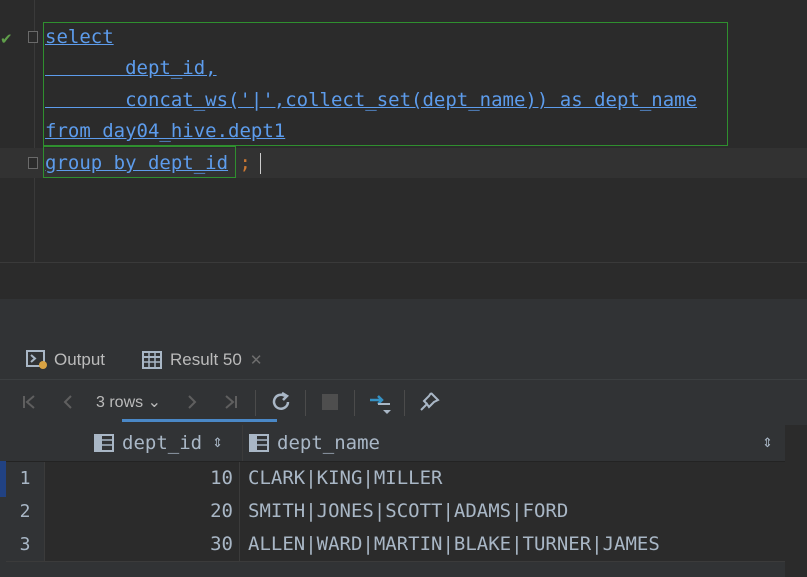 This screenshot has width=807, height=577. I want to click on column-header-label: dept_name, so click(328, 443).